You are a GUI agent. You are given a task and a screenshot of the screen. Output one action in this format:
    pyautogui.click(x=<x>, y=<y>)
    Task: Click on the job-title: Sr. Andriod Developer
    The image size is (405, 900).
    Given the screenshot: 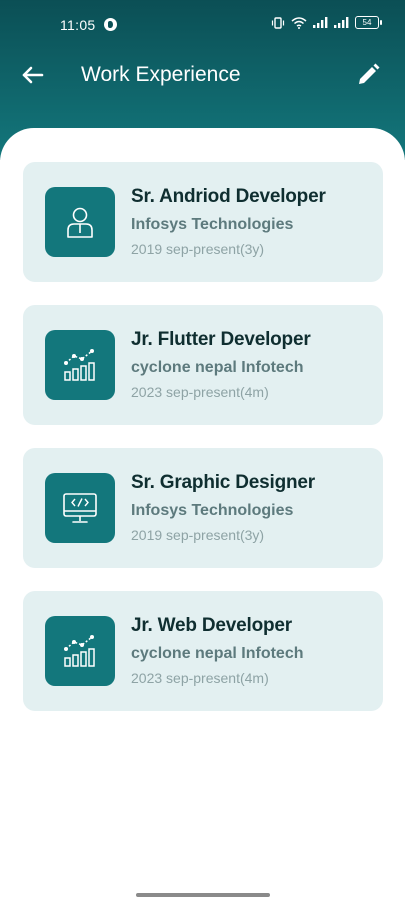 What is the action you would take?
    pyautogui.click(x=228, y=196)
    